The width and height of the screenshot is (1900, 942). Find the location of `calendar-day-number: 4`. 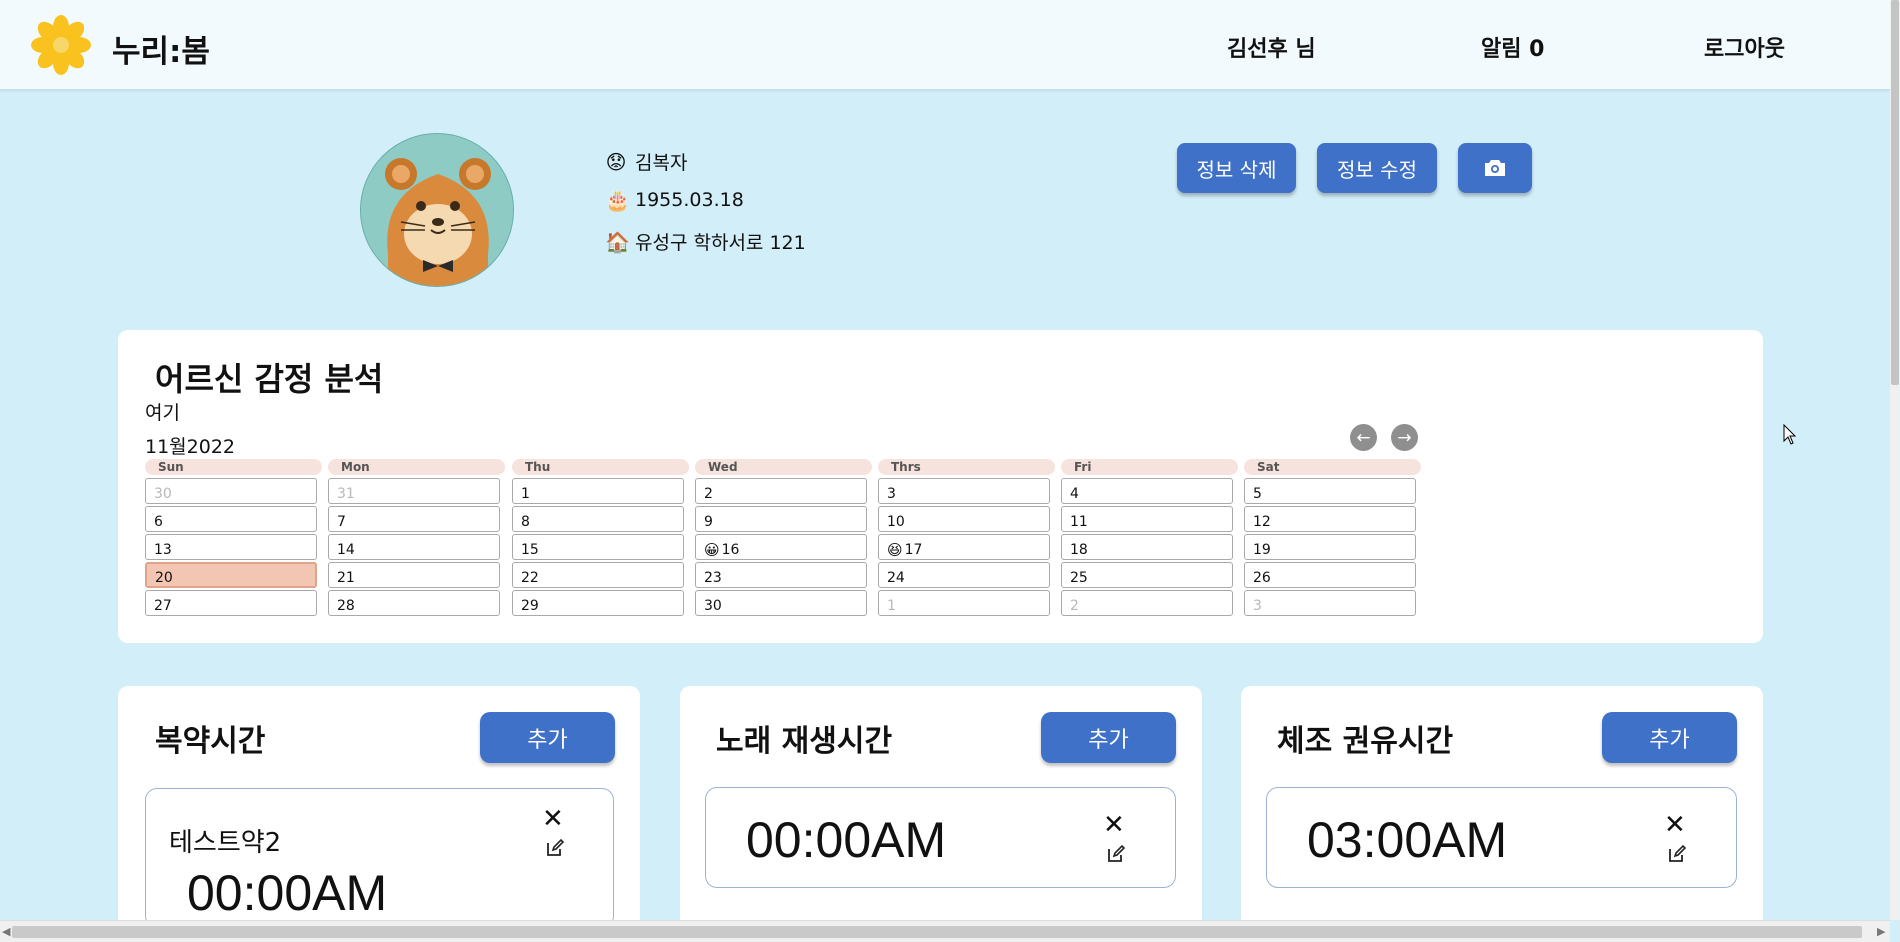

calendar-day-number: 4 is located at coordinates (1074, 494).